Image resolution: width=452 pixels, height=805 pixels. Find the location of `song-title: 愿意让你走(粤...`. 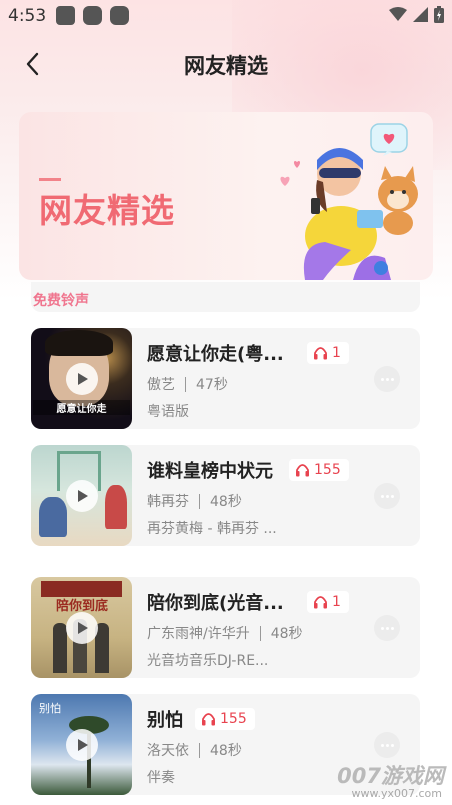

song-title: 愿意让你走(粤... is located at coordinates (215, 354).